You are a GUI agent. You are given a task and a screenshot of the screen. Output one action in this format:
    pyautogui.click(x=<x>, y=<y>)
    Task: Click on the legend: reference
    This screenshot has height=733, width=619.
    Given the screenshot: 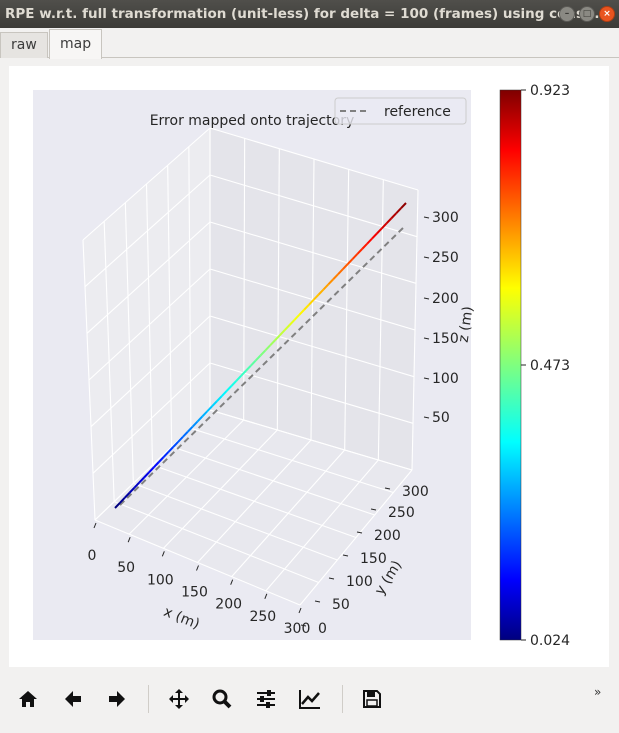 What is the action you would take?
    pyautogui.click(x=400, y=111)
    